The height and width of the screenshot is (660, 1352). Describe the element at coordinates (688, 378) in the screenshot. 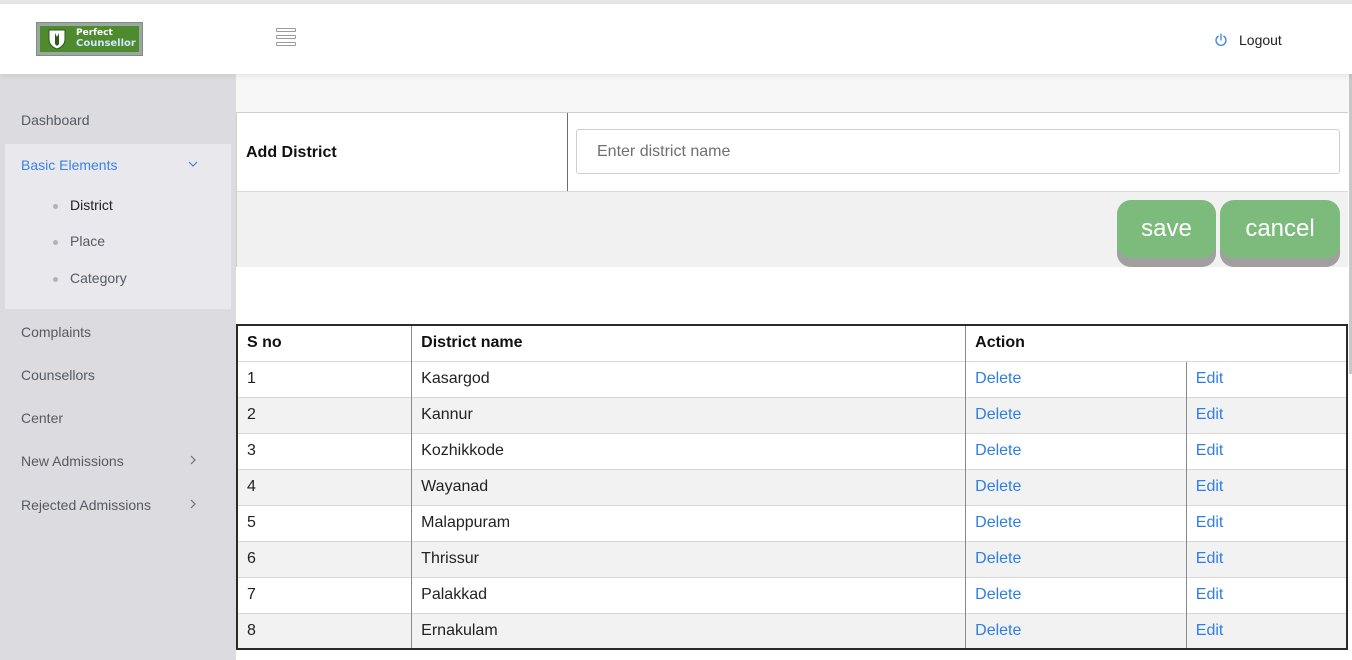

I see `cell-district-name: Kasargod` at that location.